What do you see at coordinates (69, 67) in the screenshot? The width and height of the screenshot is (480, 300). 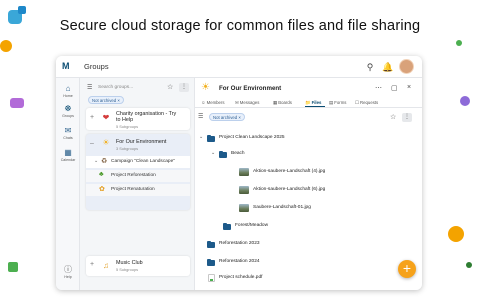 I see `app-logo: M` at bounding box center [69, 67].